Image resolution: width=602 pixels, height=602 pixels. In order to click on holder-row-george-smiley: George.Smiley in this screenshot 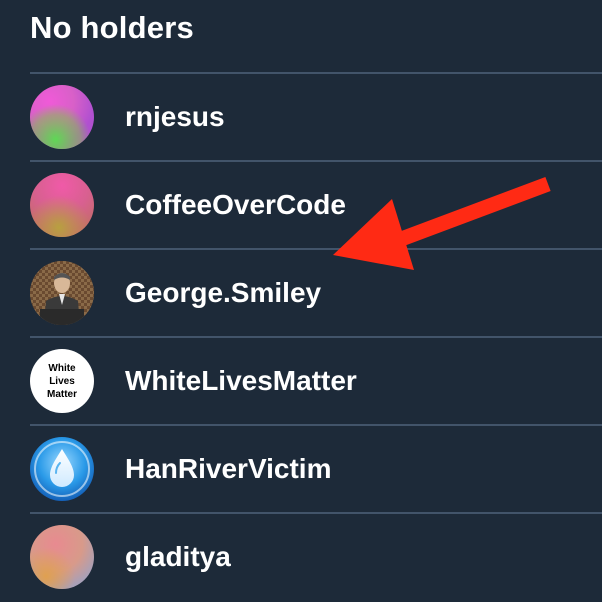, I will do `click(316, 292)`.